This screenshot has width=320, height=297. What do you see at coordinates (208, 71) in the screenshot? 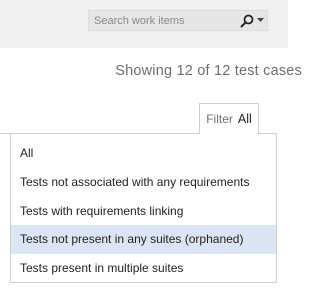
I see `results-count-text: Showing 12 of 12 test cases` at bounding box center [208, 71].